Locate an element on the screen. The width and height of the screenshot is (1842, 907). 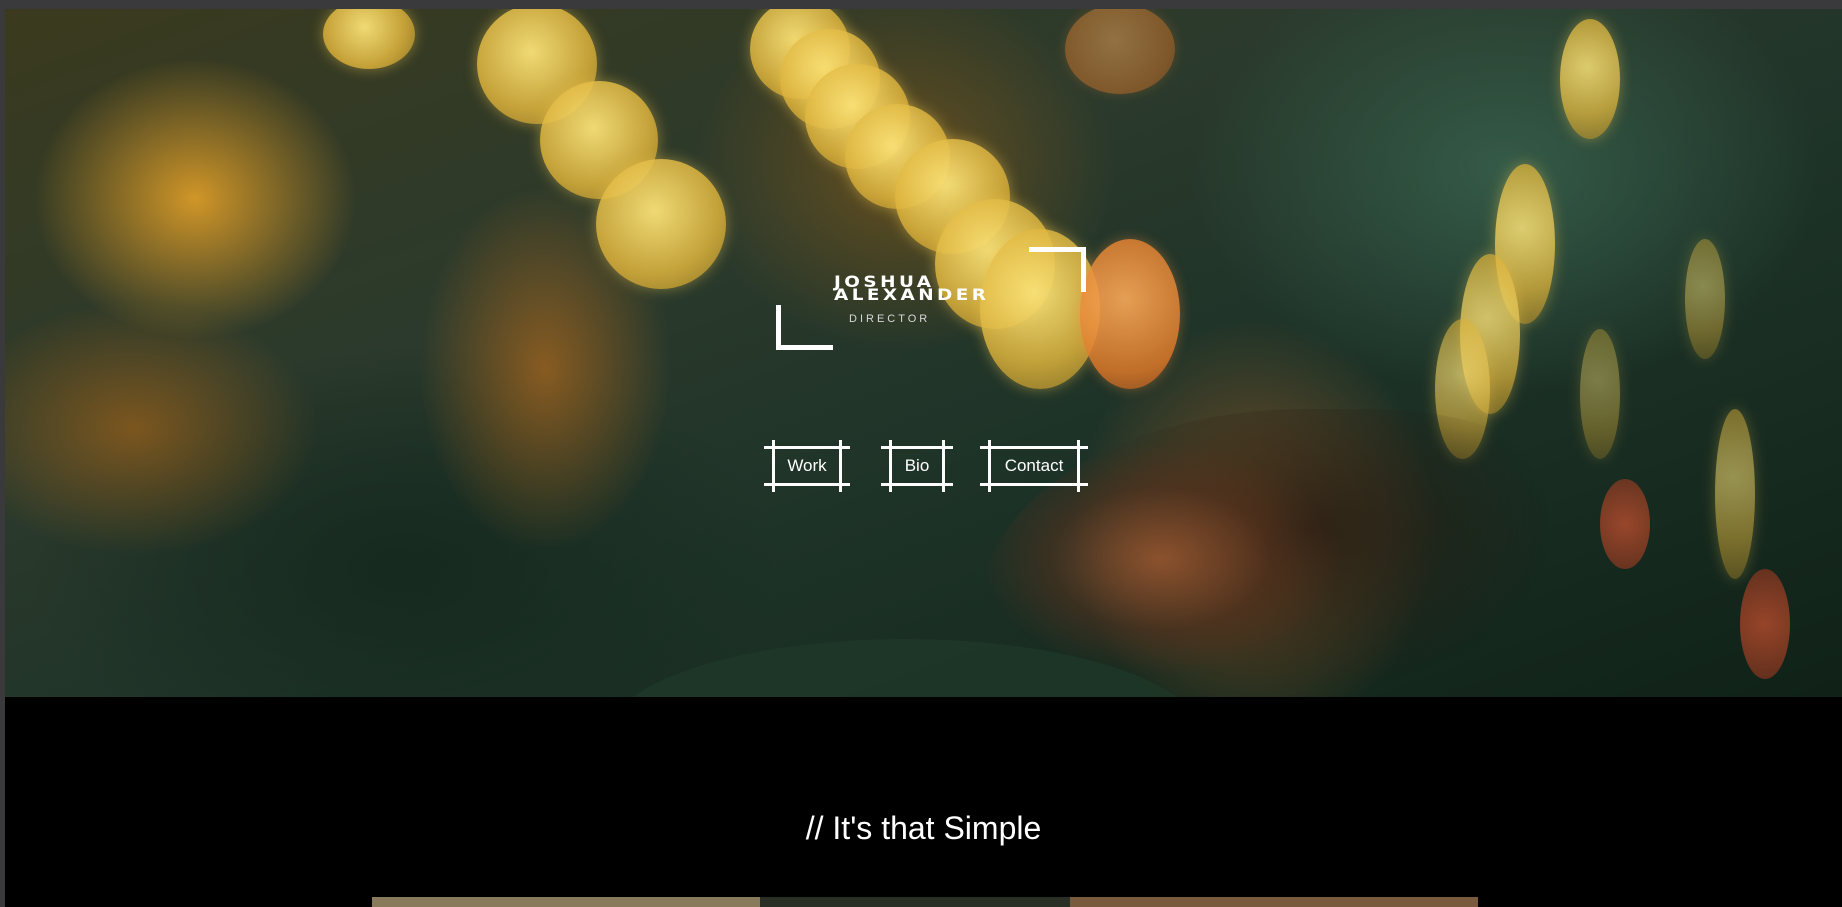
nav-bio-button: Bio is located at coordinates (917, 466).